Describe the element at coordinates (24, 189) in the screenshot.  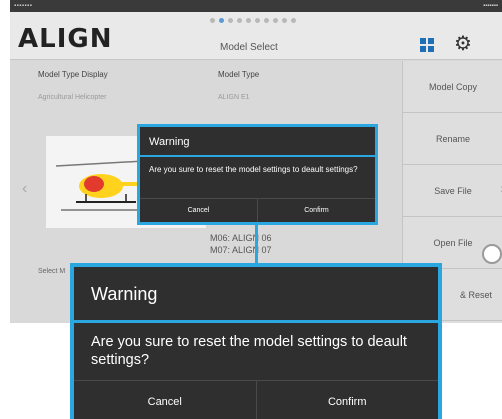
I see `chevron-left-icon: ‹` at that location.